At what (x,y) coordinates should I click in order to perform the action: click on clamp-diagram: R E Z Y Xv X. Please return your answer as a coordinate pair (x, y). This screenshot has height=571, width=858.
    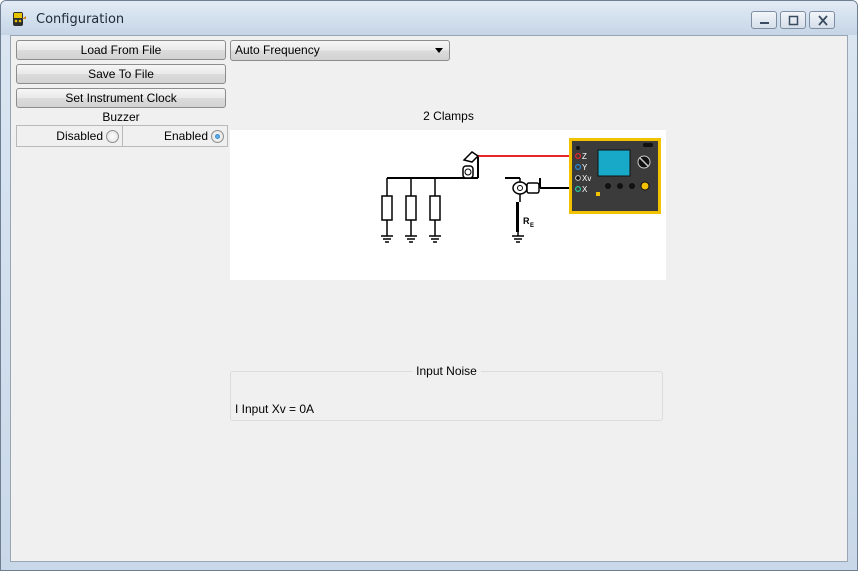
    Looking at the image, I should click on (448, 205).